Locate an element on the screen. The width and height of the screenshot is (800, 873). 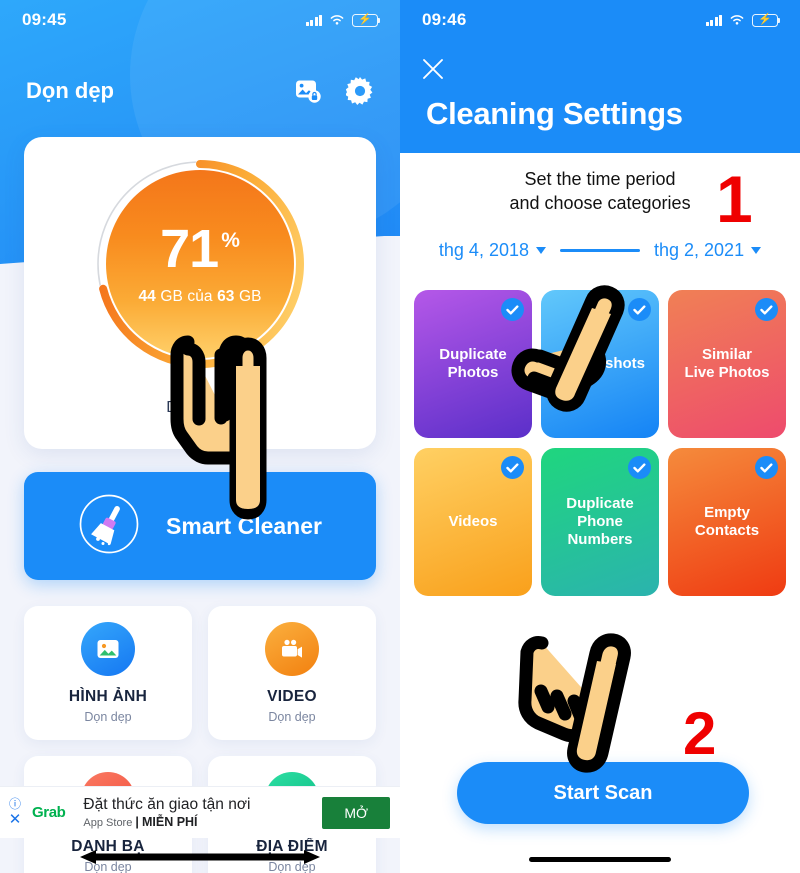
category-empty-contacts: Empty Contacts is located at coordinates (727, 522).